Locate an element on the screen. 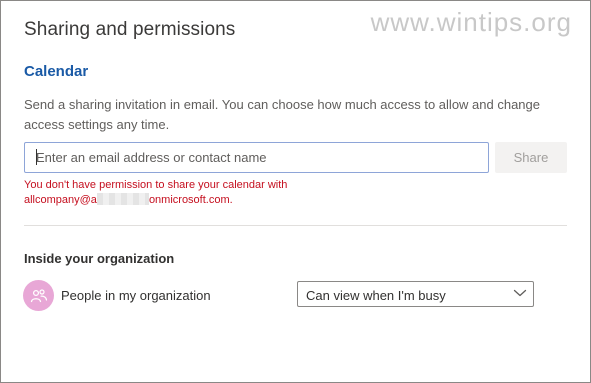 The height and width of the screenshot is (383, 591). error-email-suffix: onmicrosoft.com. is located at coordinates (190, 200).